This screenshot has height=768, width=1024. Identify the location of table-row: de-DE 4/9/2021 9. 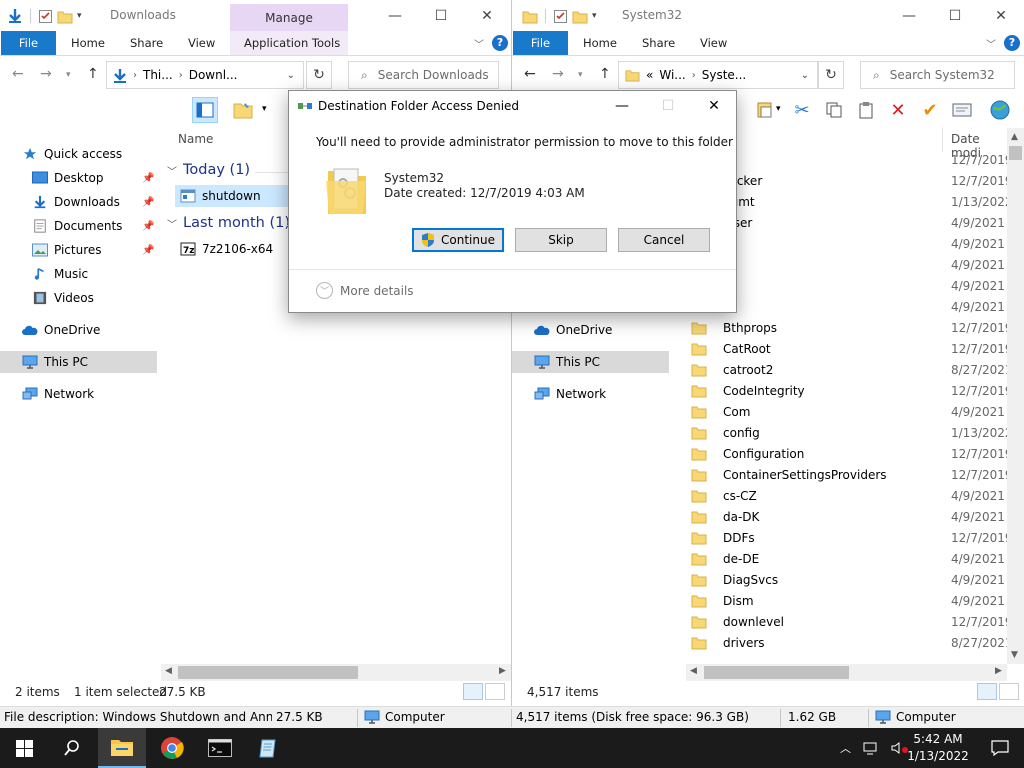
(846, 559).